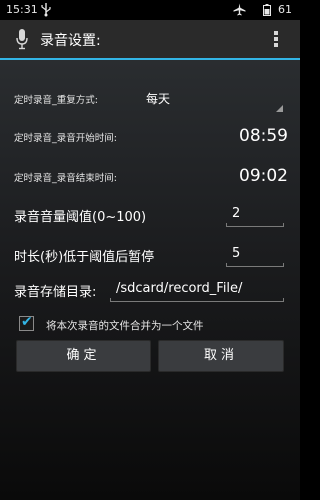  Describe the element at coordinates (285, 9) in the screenshot. I see `battery-level: 61` at that location.